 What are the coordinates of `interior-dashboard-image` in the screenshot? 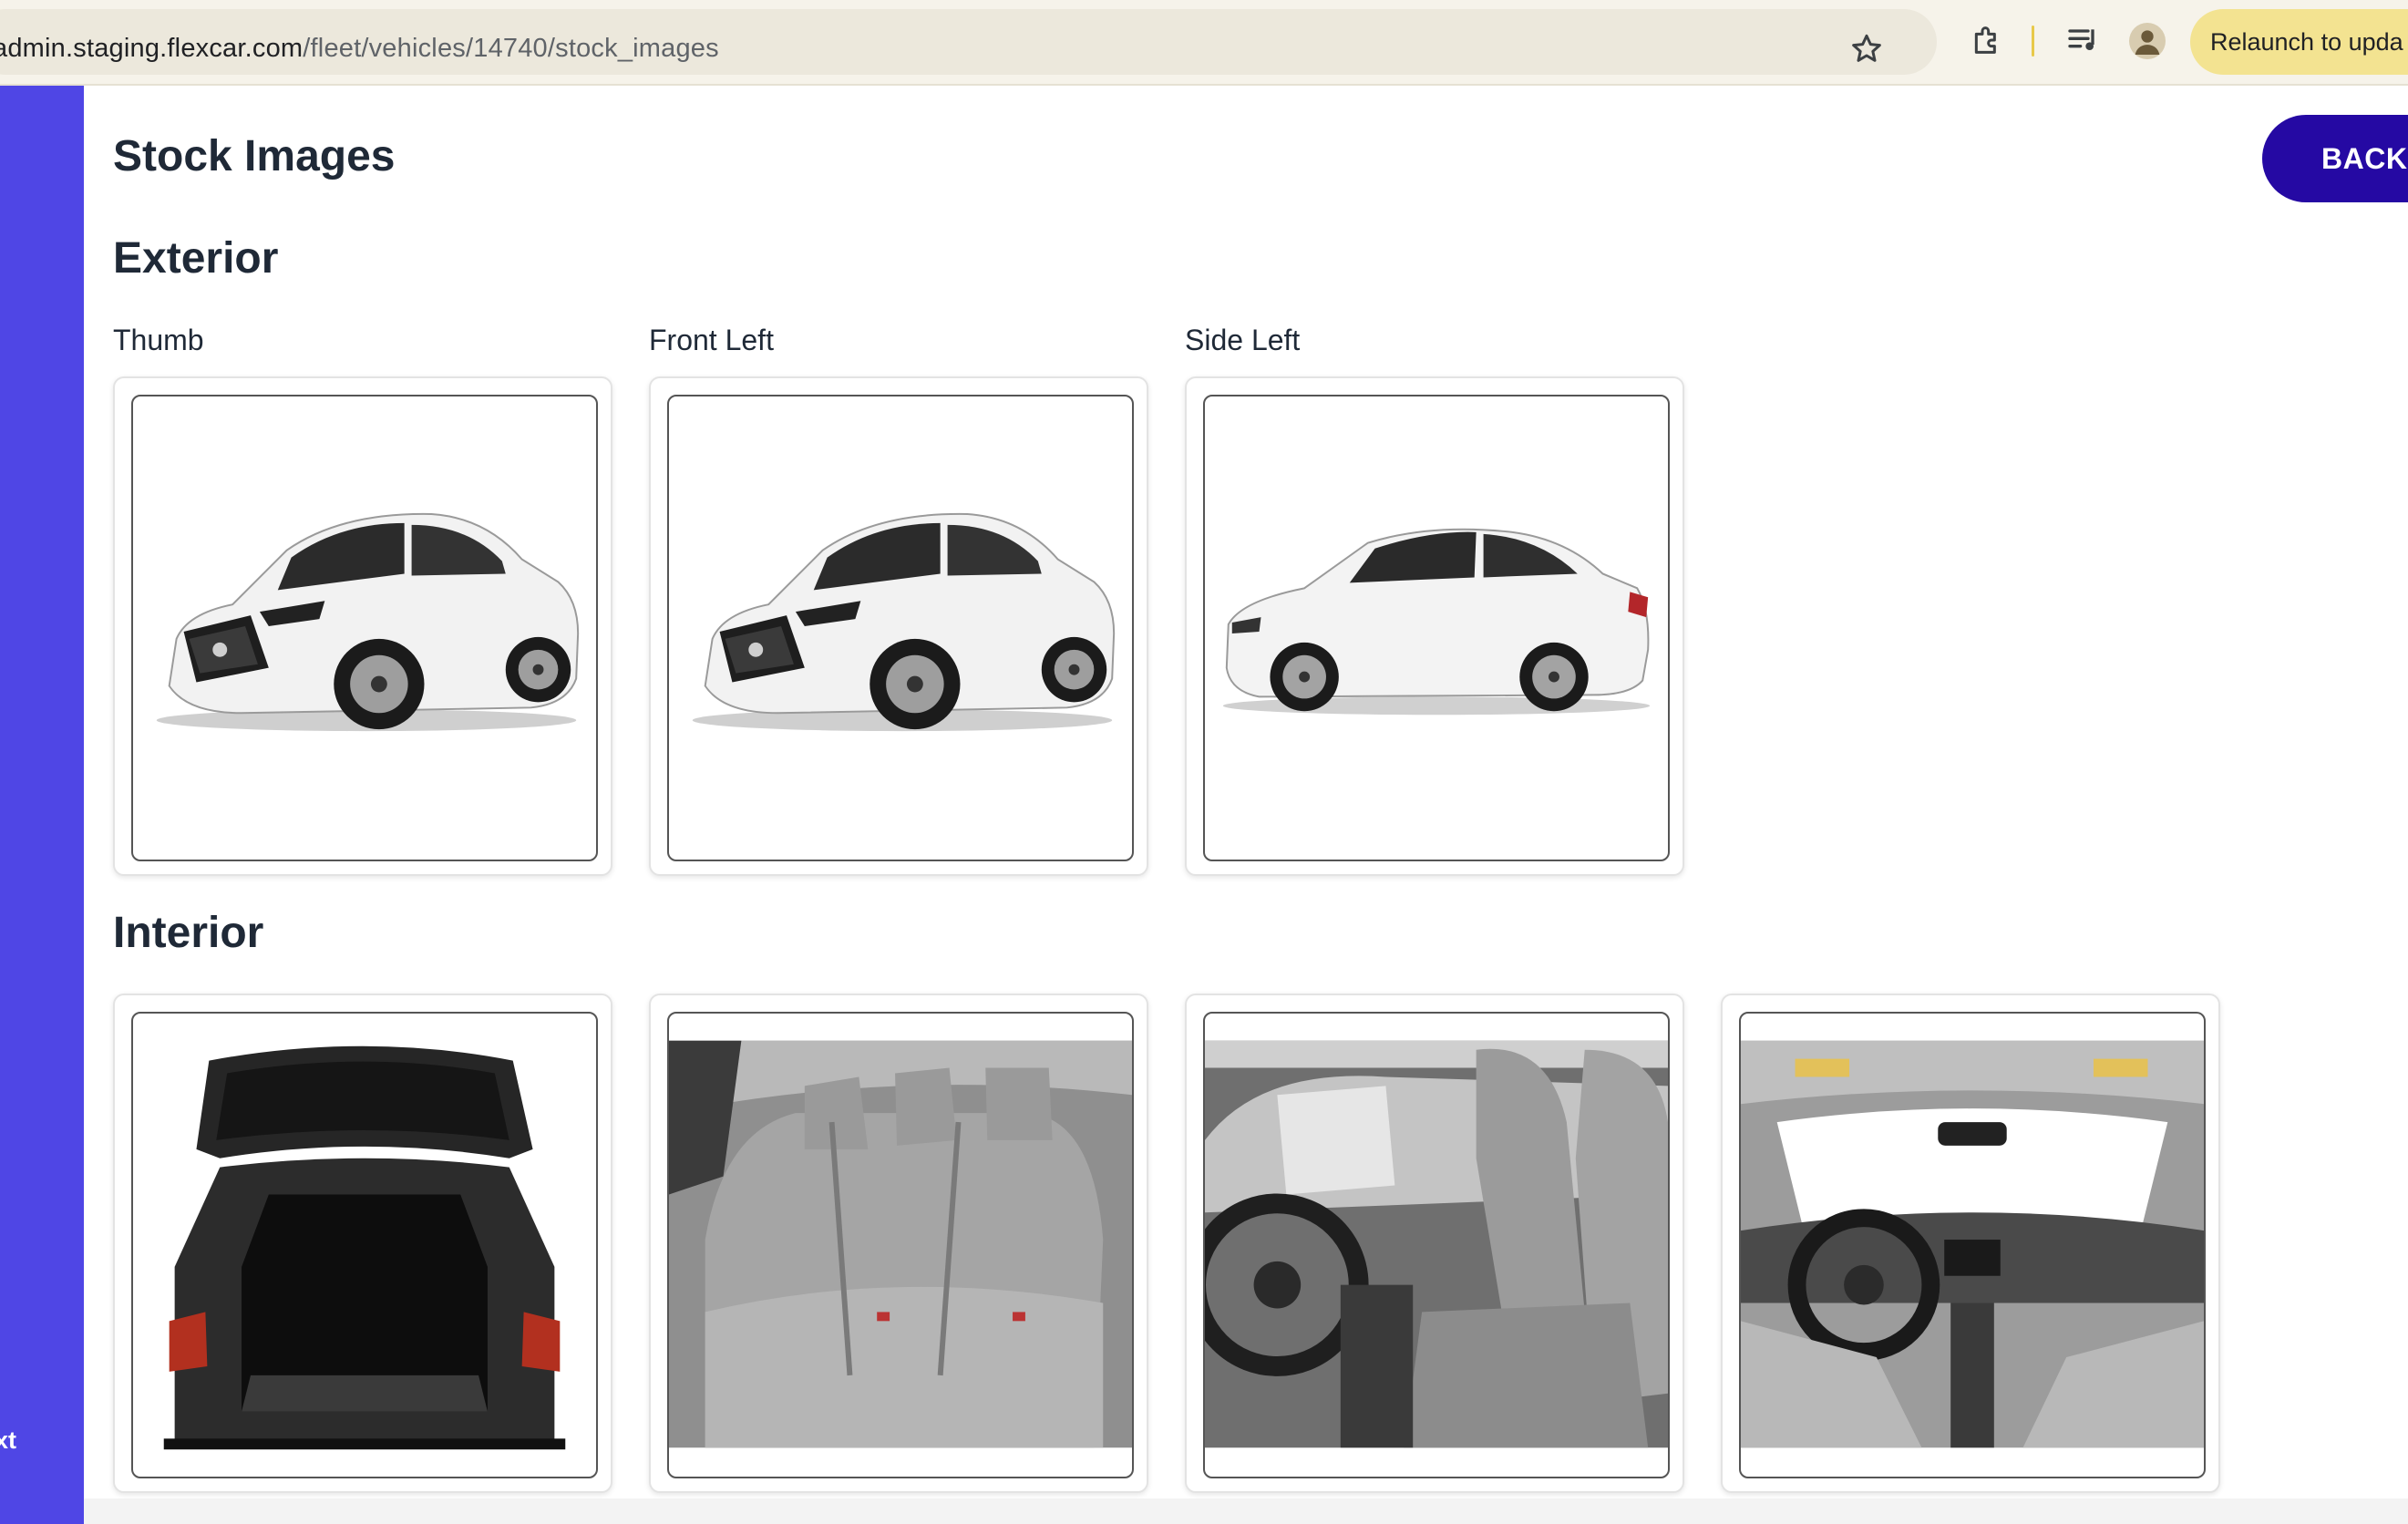 It's located at (1973, 1245).